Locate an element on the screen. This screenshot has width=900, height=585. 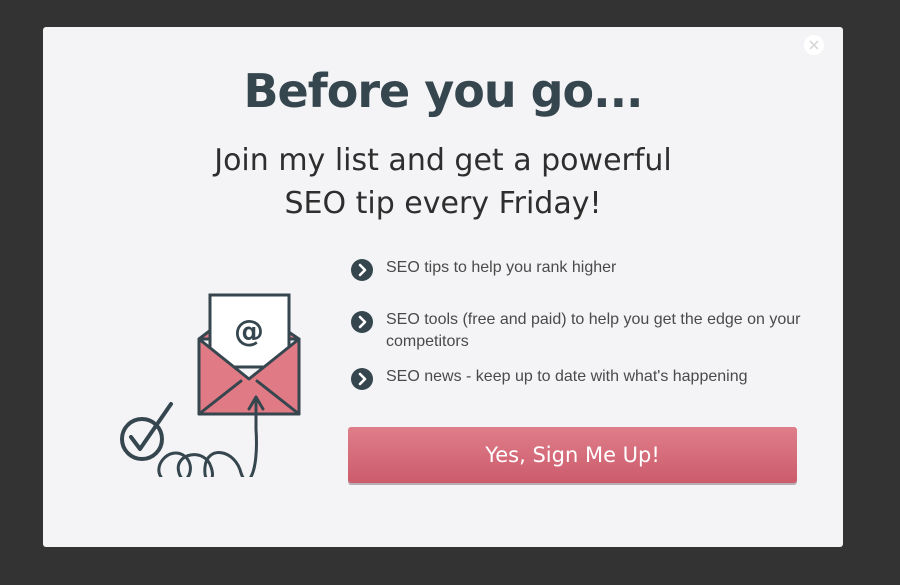
close-button is located at coordinates (814, 45).